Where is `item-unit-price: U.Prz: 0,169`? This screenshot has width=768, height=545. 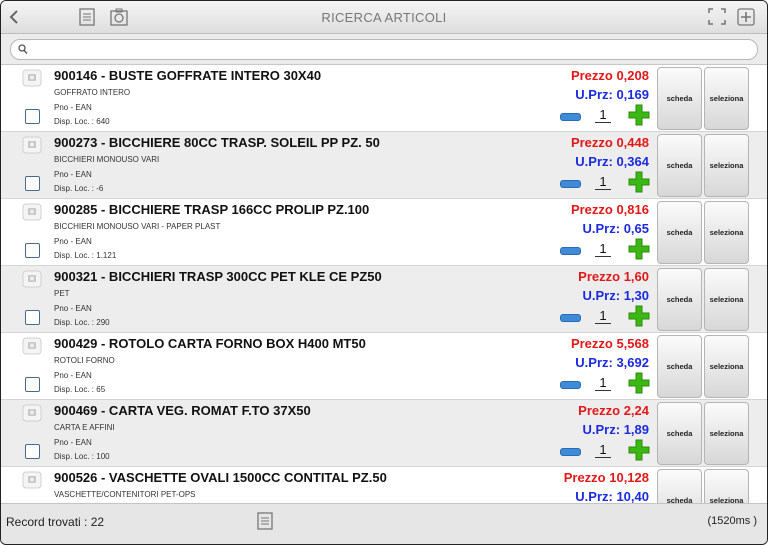
item-unit-price: U.Prz: 0,169 is located at coordinates (612, 94).